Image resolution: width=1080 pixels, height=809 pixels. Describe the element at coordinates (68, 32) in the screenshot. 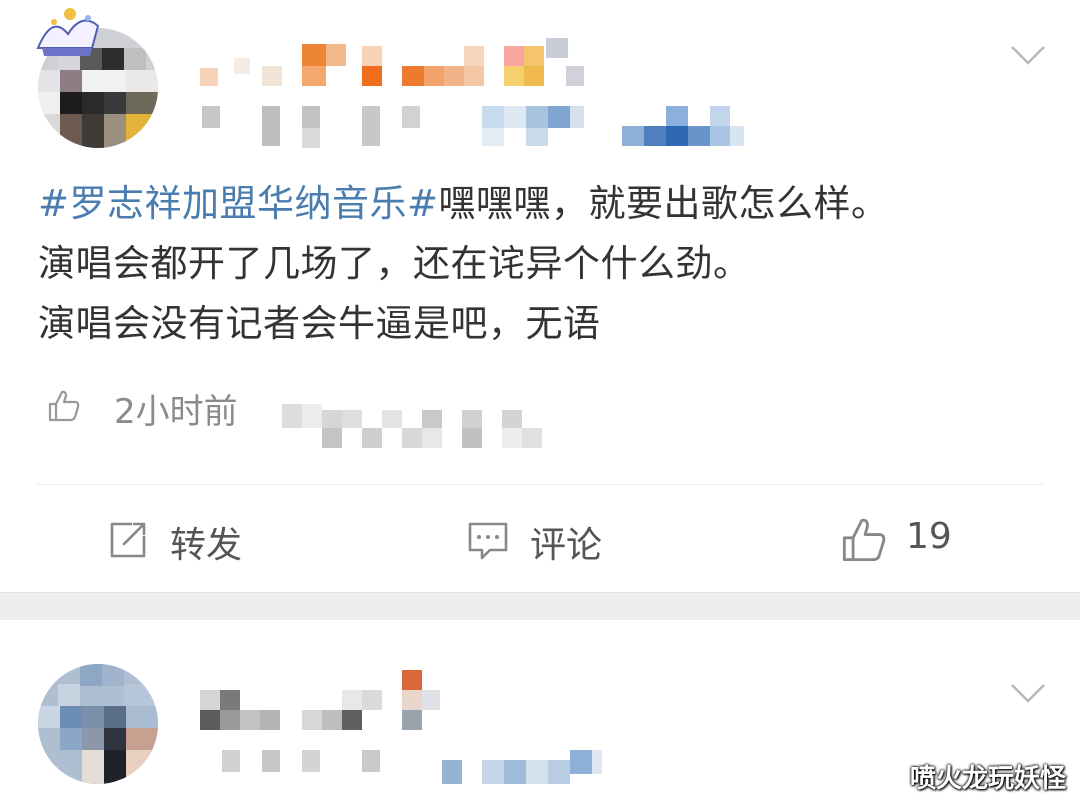

I see `crown-icon` at that location.